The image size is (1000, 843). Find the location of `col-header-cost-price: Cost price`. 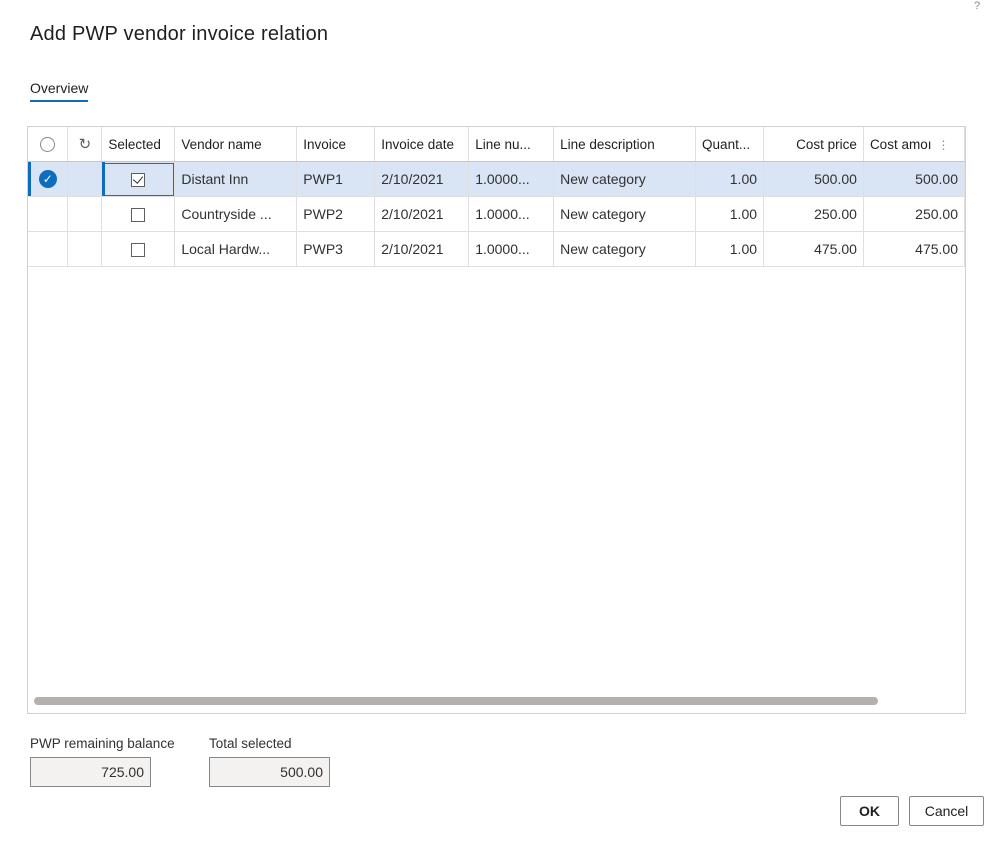

col-header-cost-price: Cost price is located at coordinates (813, 144).